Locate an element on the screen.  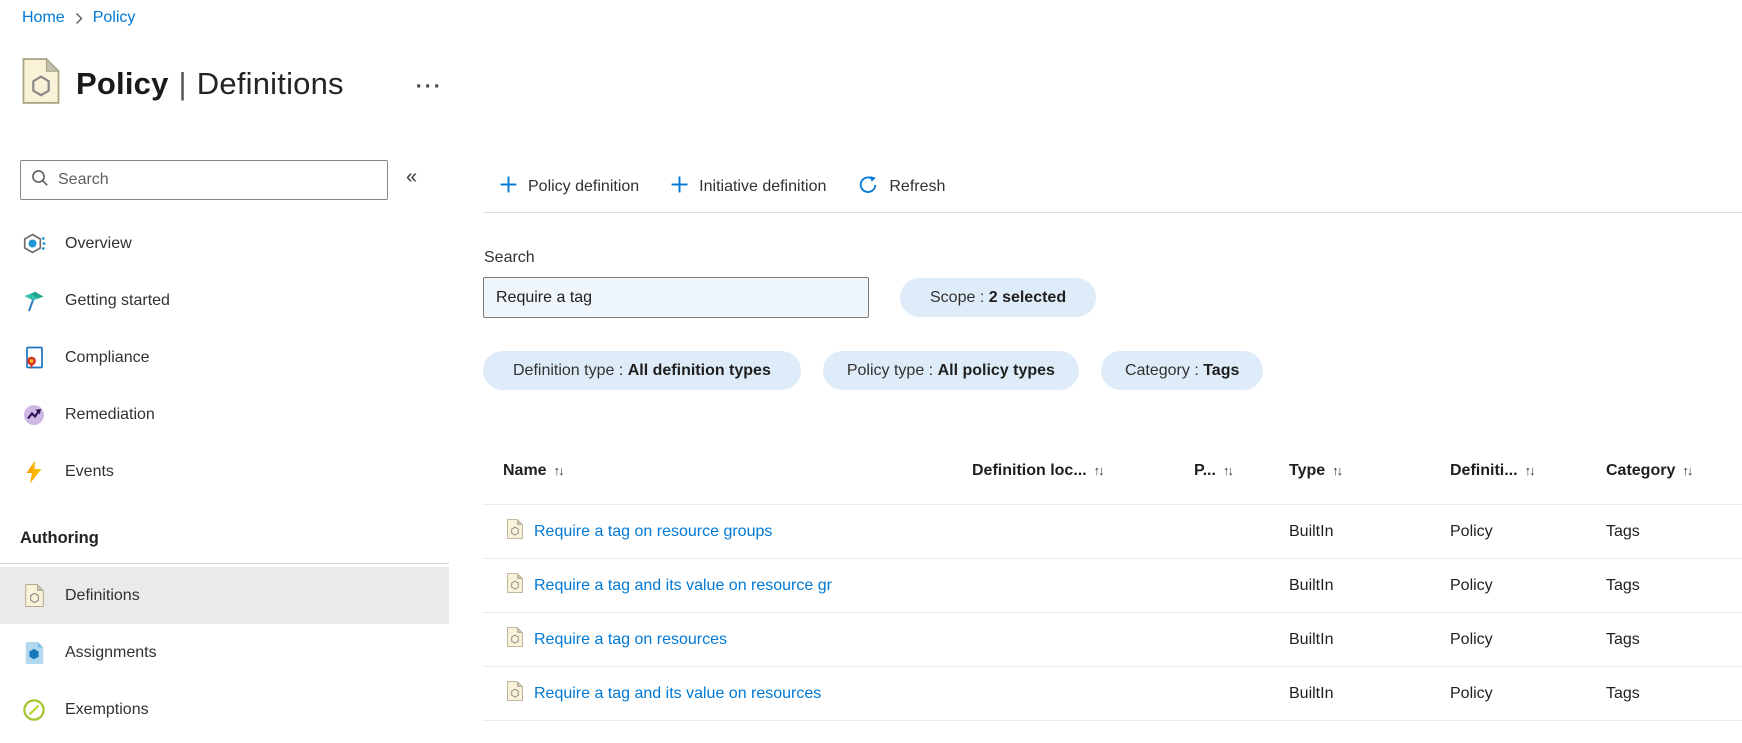
remediation-icon is located at coordinates (34, 415).